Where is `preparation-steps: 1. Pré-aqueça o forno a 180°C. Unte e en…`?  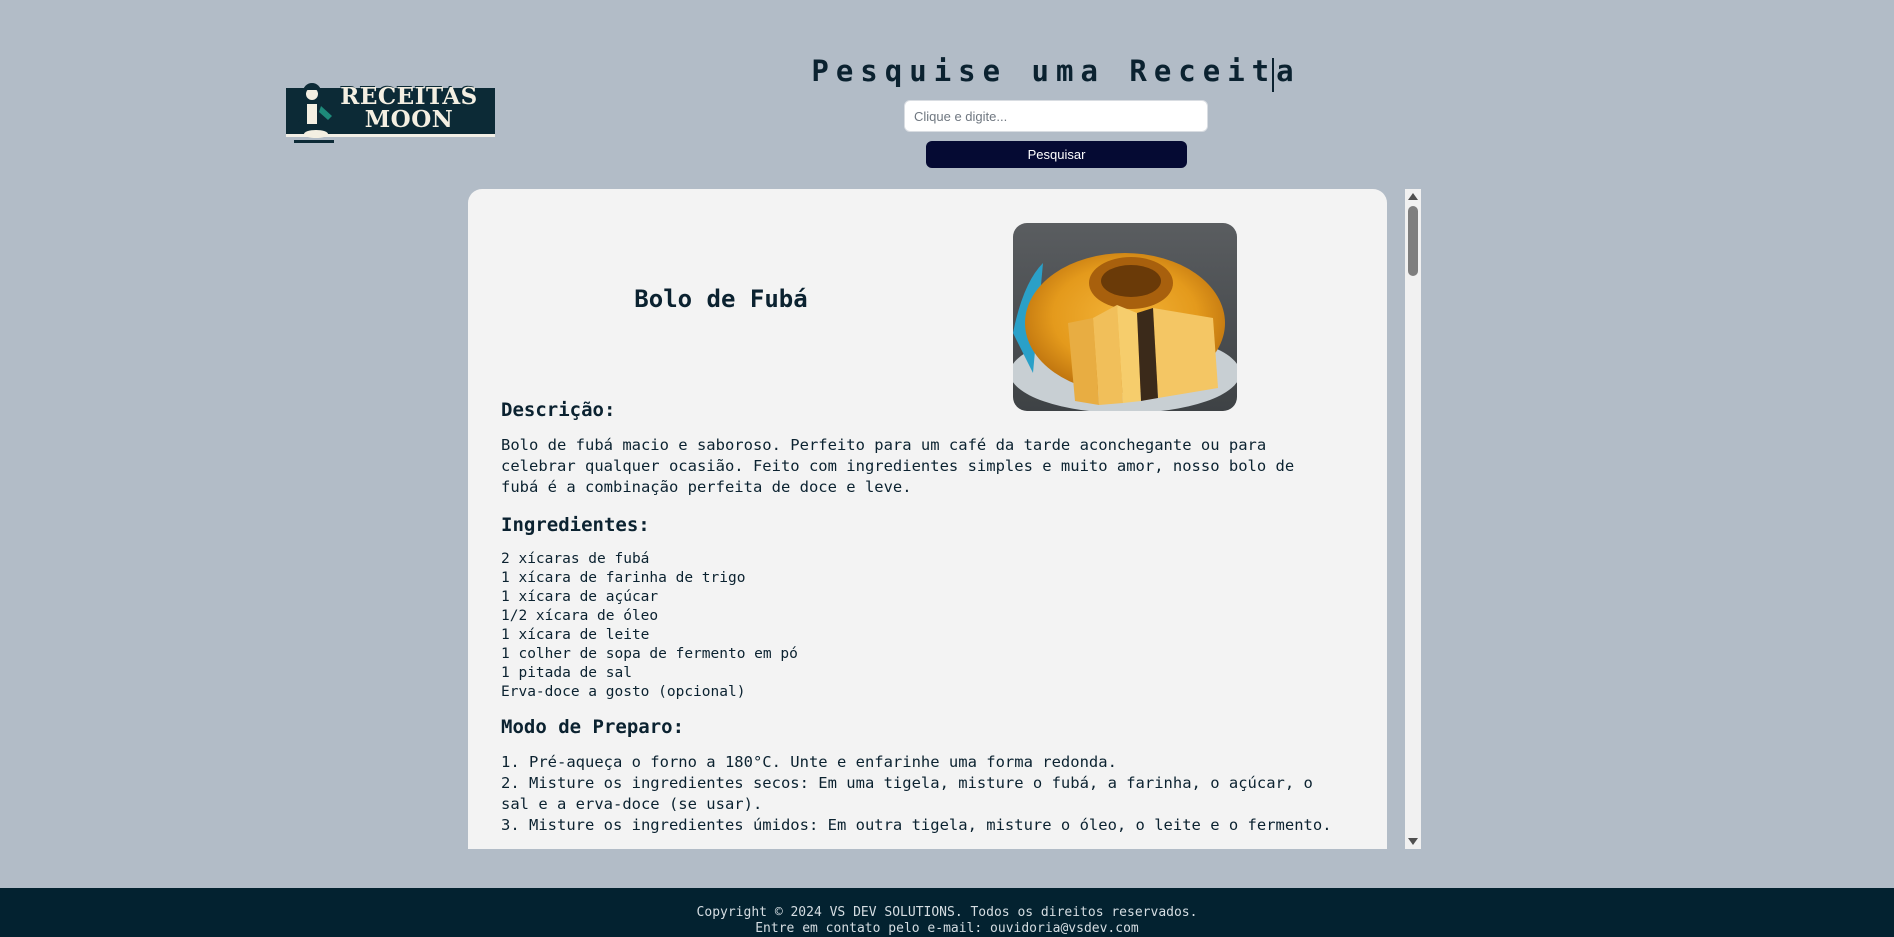
preparation-steps: 1. Pré-aqueça o forno a 180°C. Unte e en… is located at coordinates (931, 794).